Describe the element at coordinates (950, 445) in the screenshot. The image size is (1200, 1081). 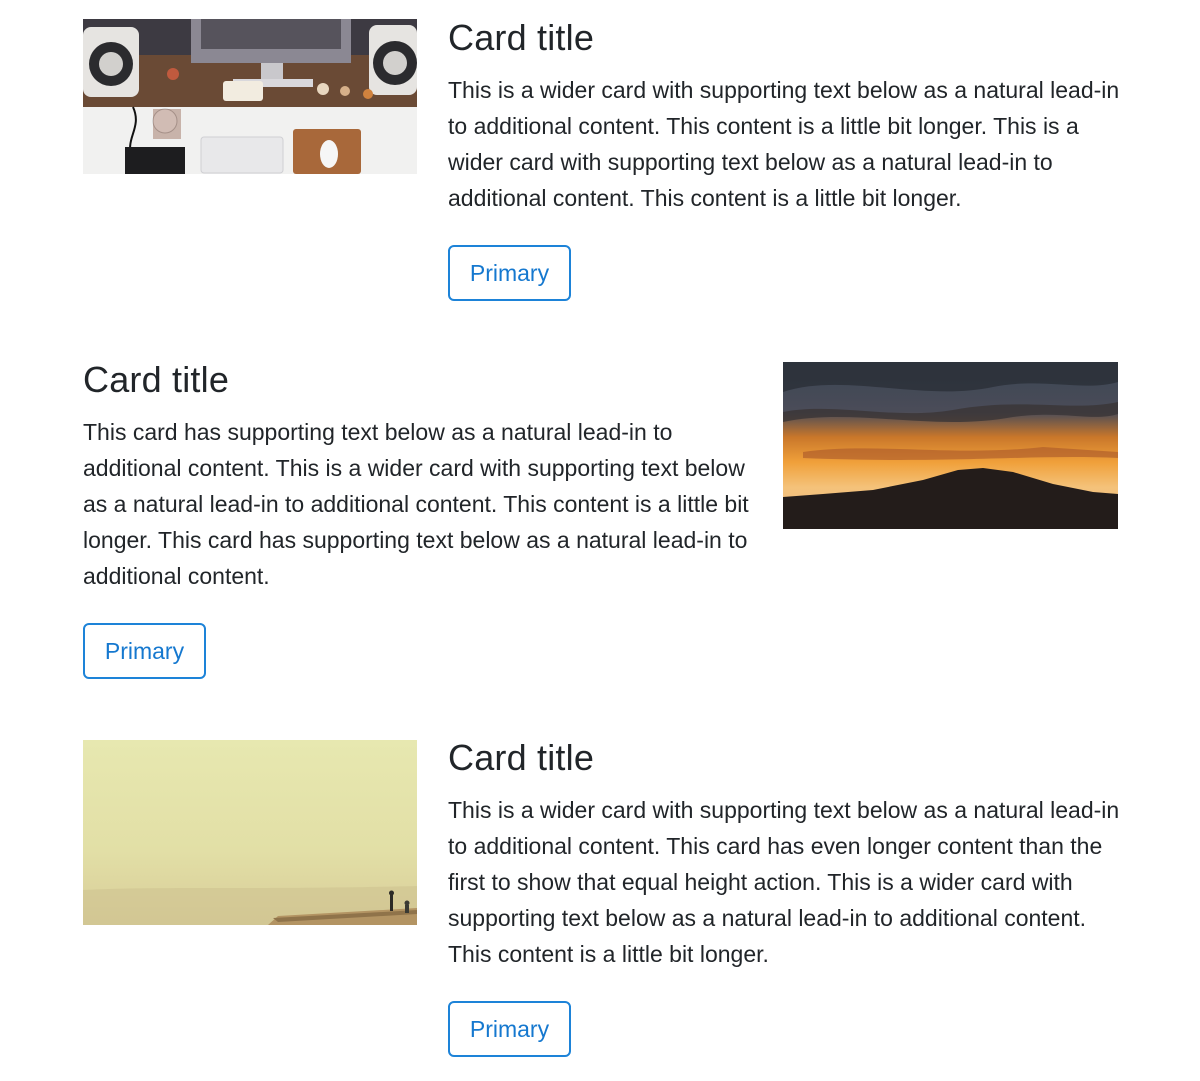
I see `card-image-sunset` at that location.